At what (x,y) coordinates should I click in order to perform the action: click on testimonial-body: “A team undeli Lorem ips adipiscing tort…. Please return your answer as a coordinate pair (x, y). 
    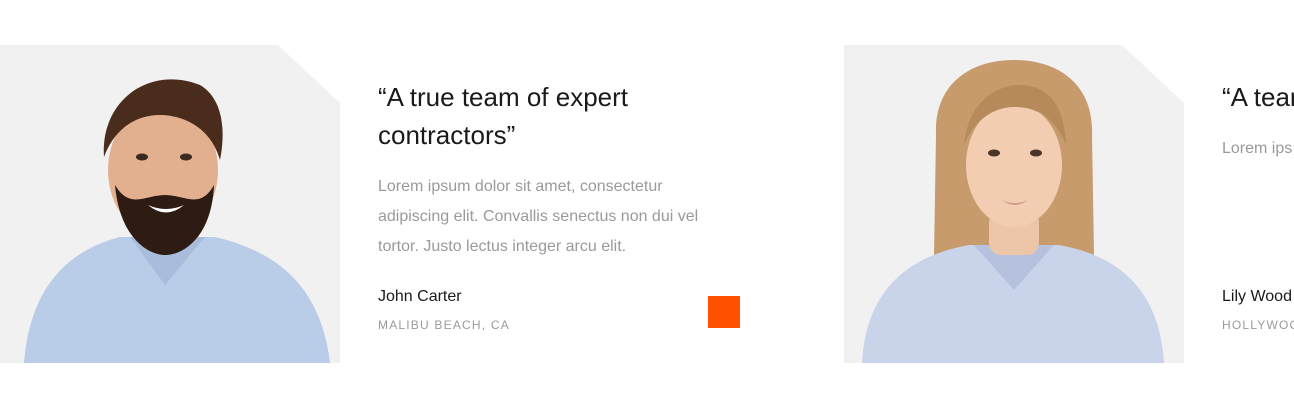
    Looking at the image, I should click on (1258, 121).